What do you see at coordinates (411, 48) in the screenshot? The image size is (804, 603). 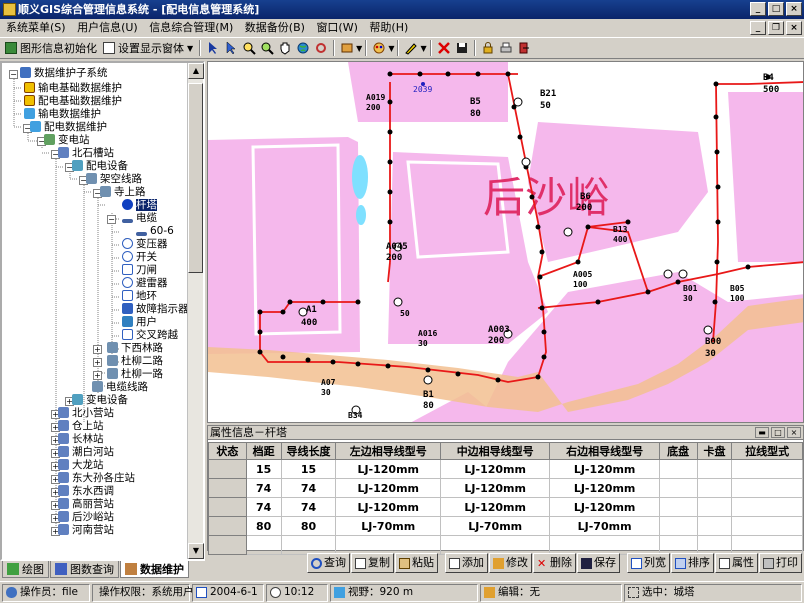 I see `draw-pen-icon` at bounding box center [411, 48].